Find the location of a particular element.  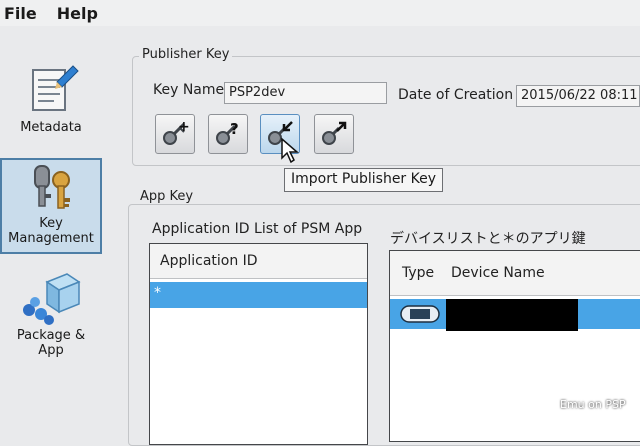

app-id-list-label: Application ID List of PSM App is located at coordinates (257, 229).